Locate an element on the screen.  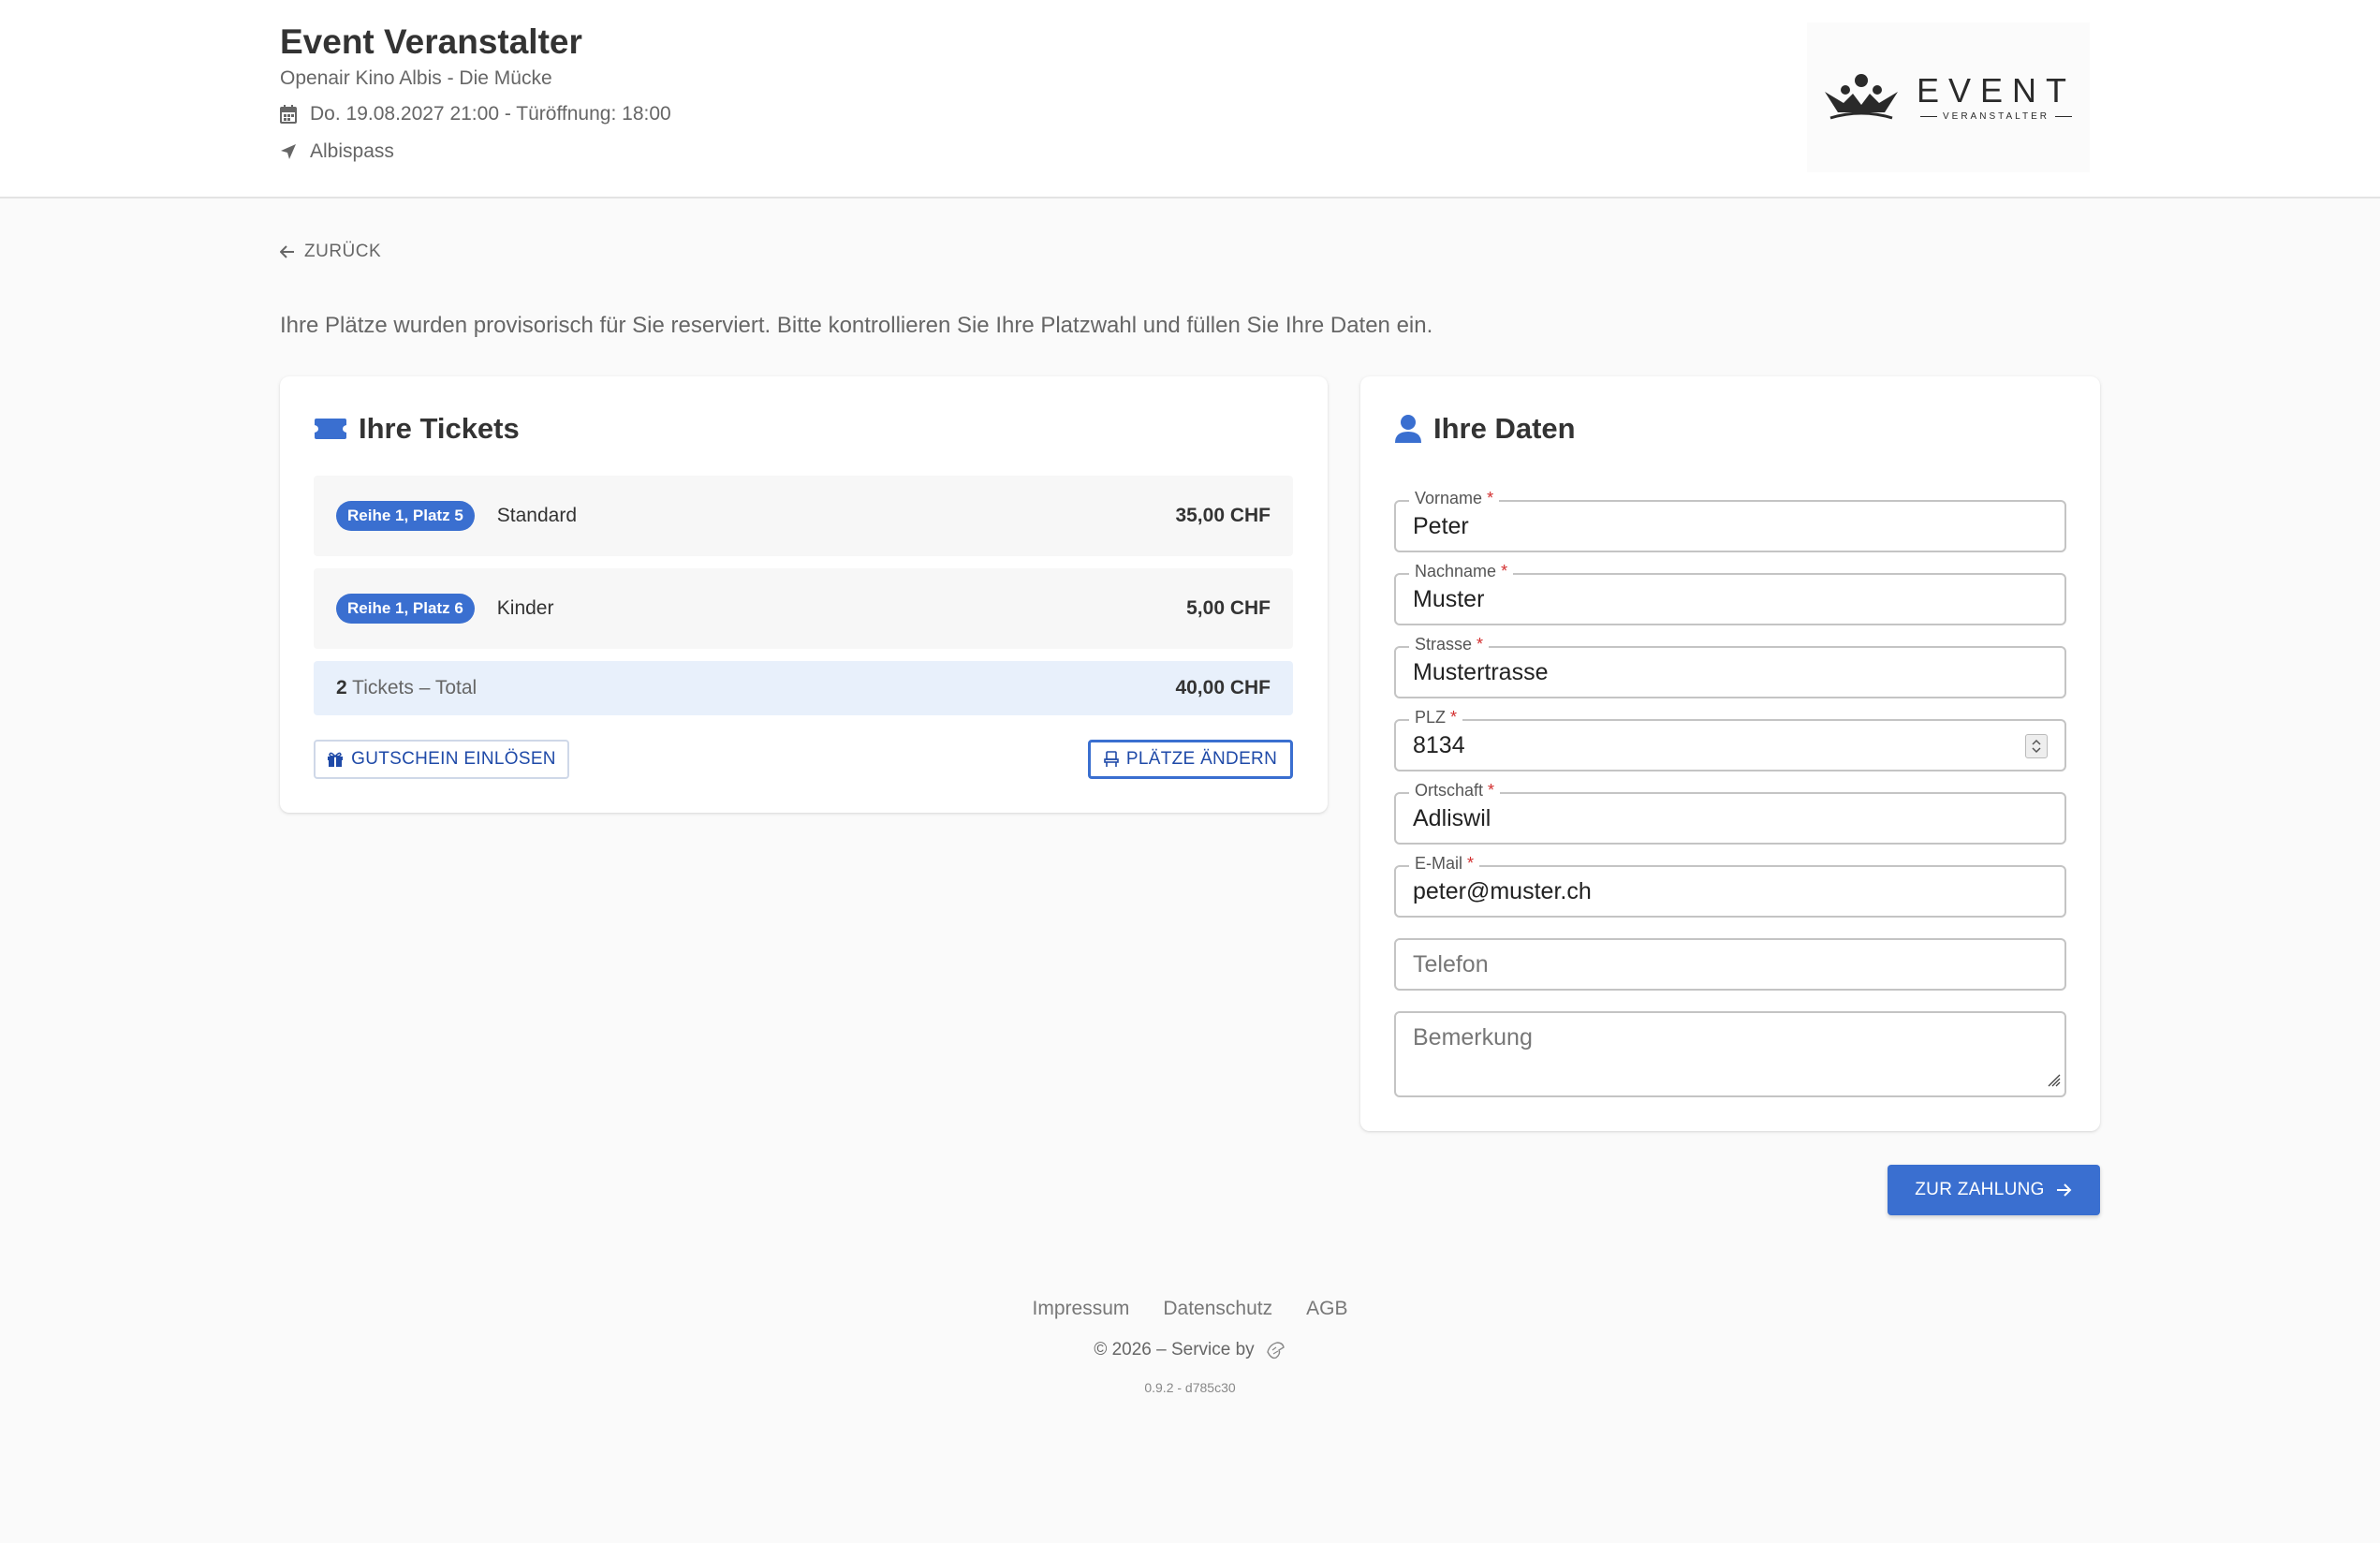
ticket-price: 35,00 CHF is located at coordinates (1223, 515).